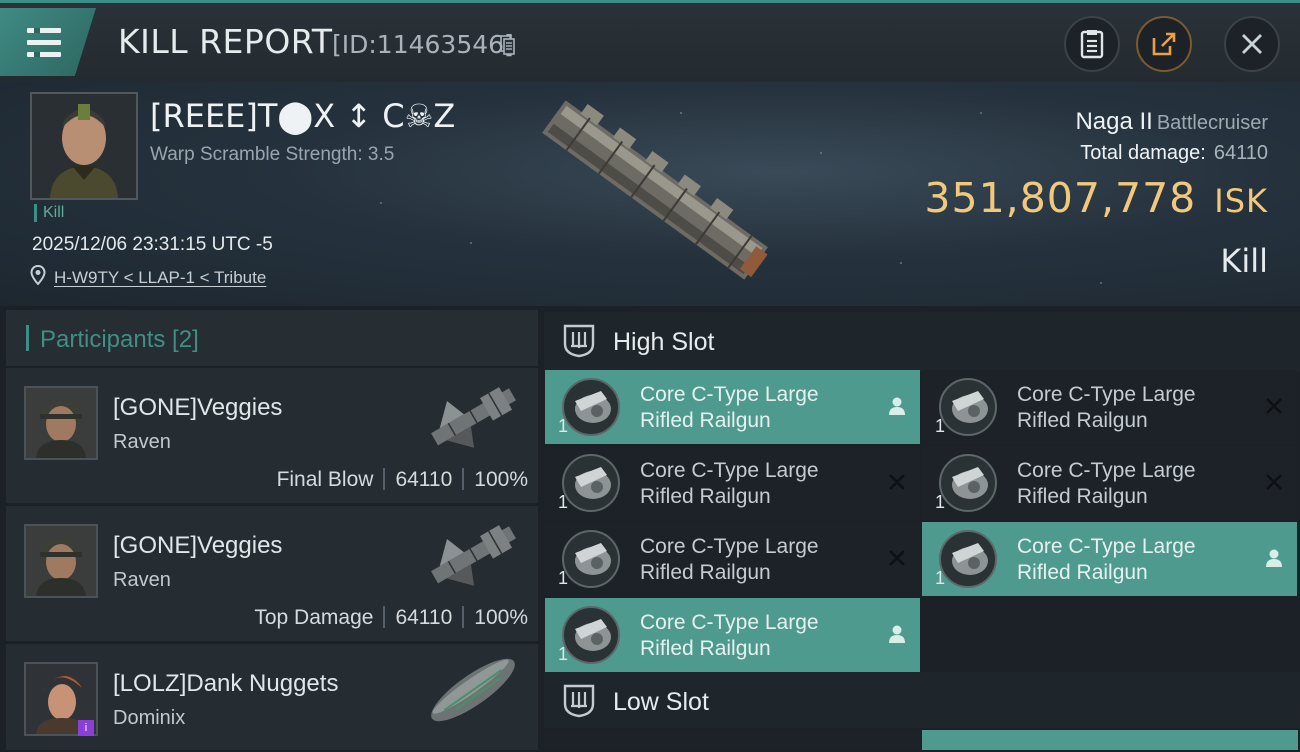 This screenshot has height=752, width=1300. I want to click on page-title: KILL REPORT, so click(225, 41).